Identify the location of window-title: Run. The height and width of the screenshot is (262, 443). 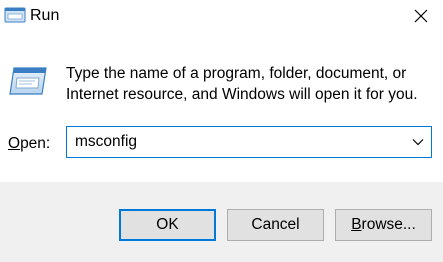
(45, 15).